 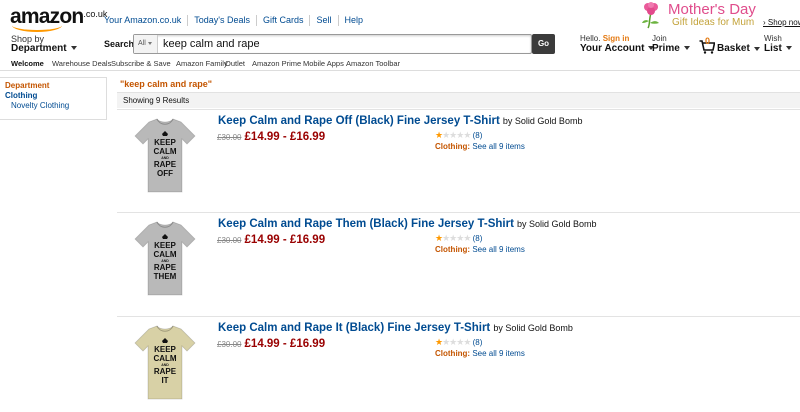 I want to click on sidebar-item-novelty-clothing: Novelty Clothing, so click(x=40, y=105).